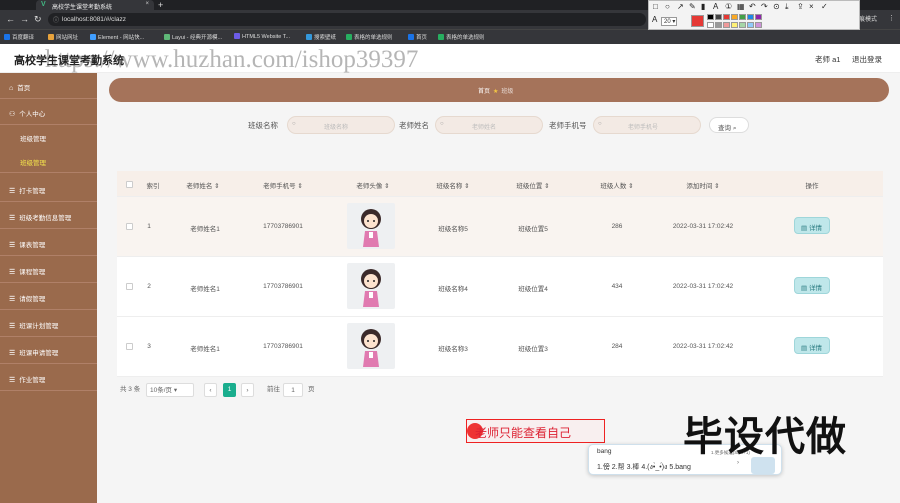 Image resolution: width=900 pixels, height=503 pixels. Describe the element at coordinates (532, 185) in the screenshot. I see `column-header: 班级位置 ⇕` at that location.